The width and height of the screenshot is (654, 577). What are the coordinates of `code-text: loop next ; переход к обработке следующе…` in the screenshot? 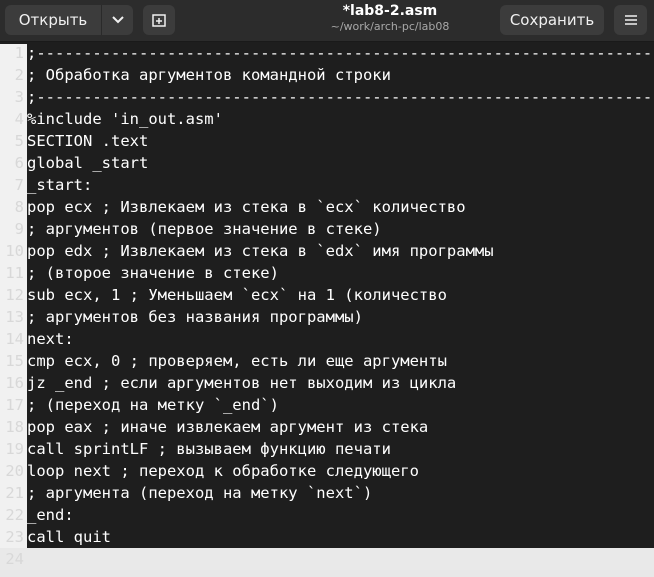 It's located at (223, 471).